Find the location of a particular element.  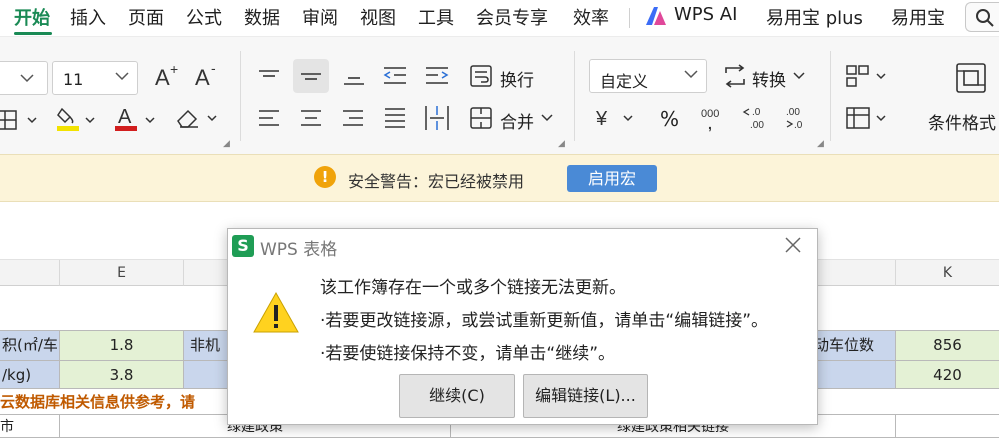

dialog-title: WPS 表格 is located at coordinates (299, 250).